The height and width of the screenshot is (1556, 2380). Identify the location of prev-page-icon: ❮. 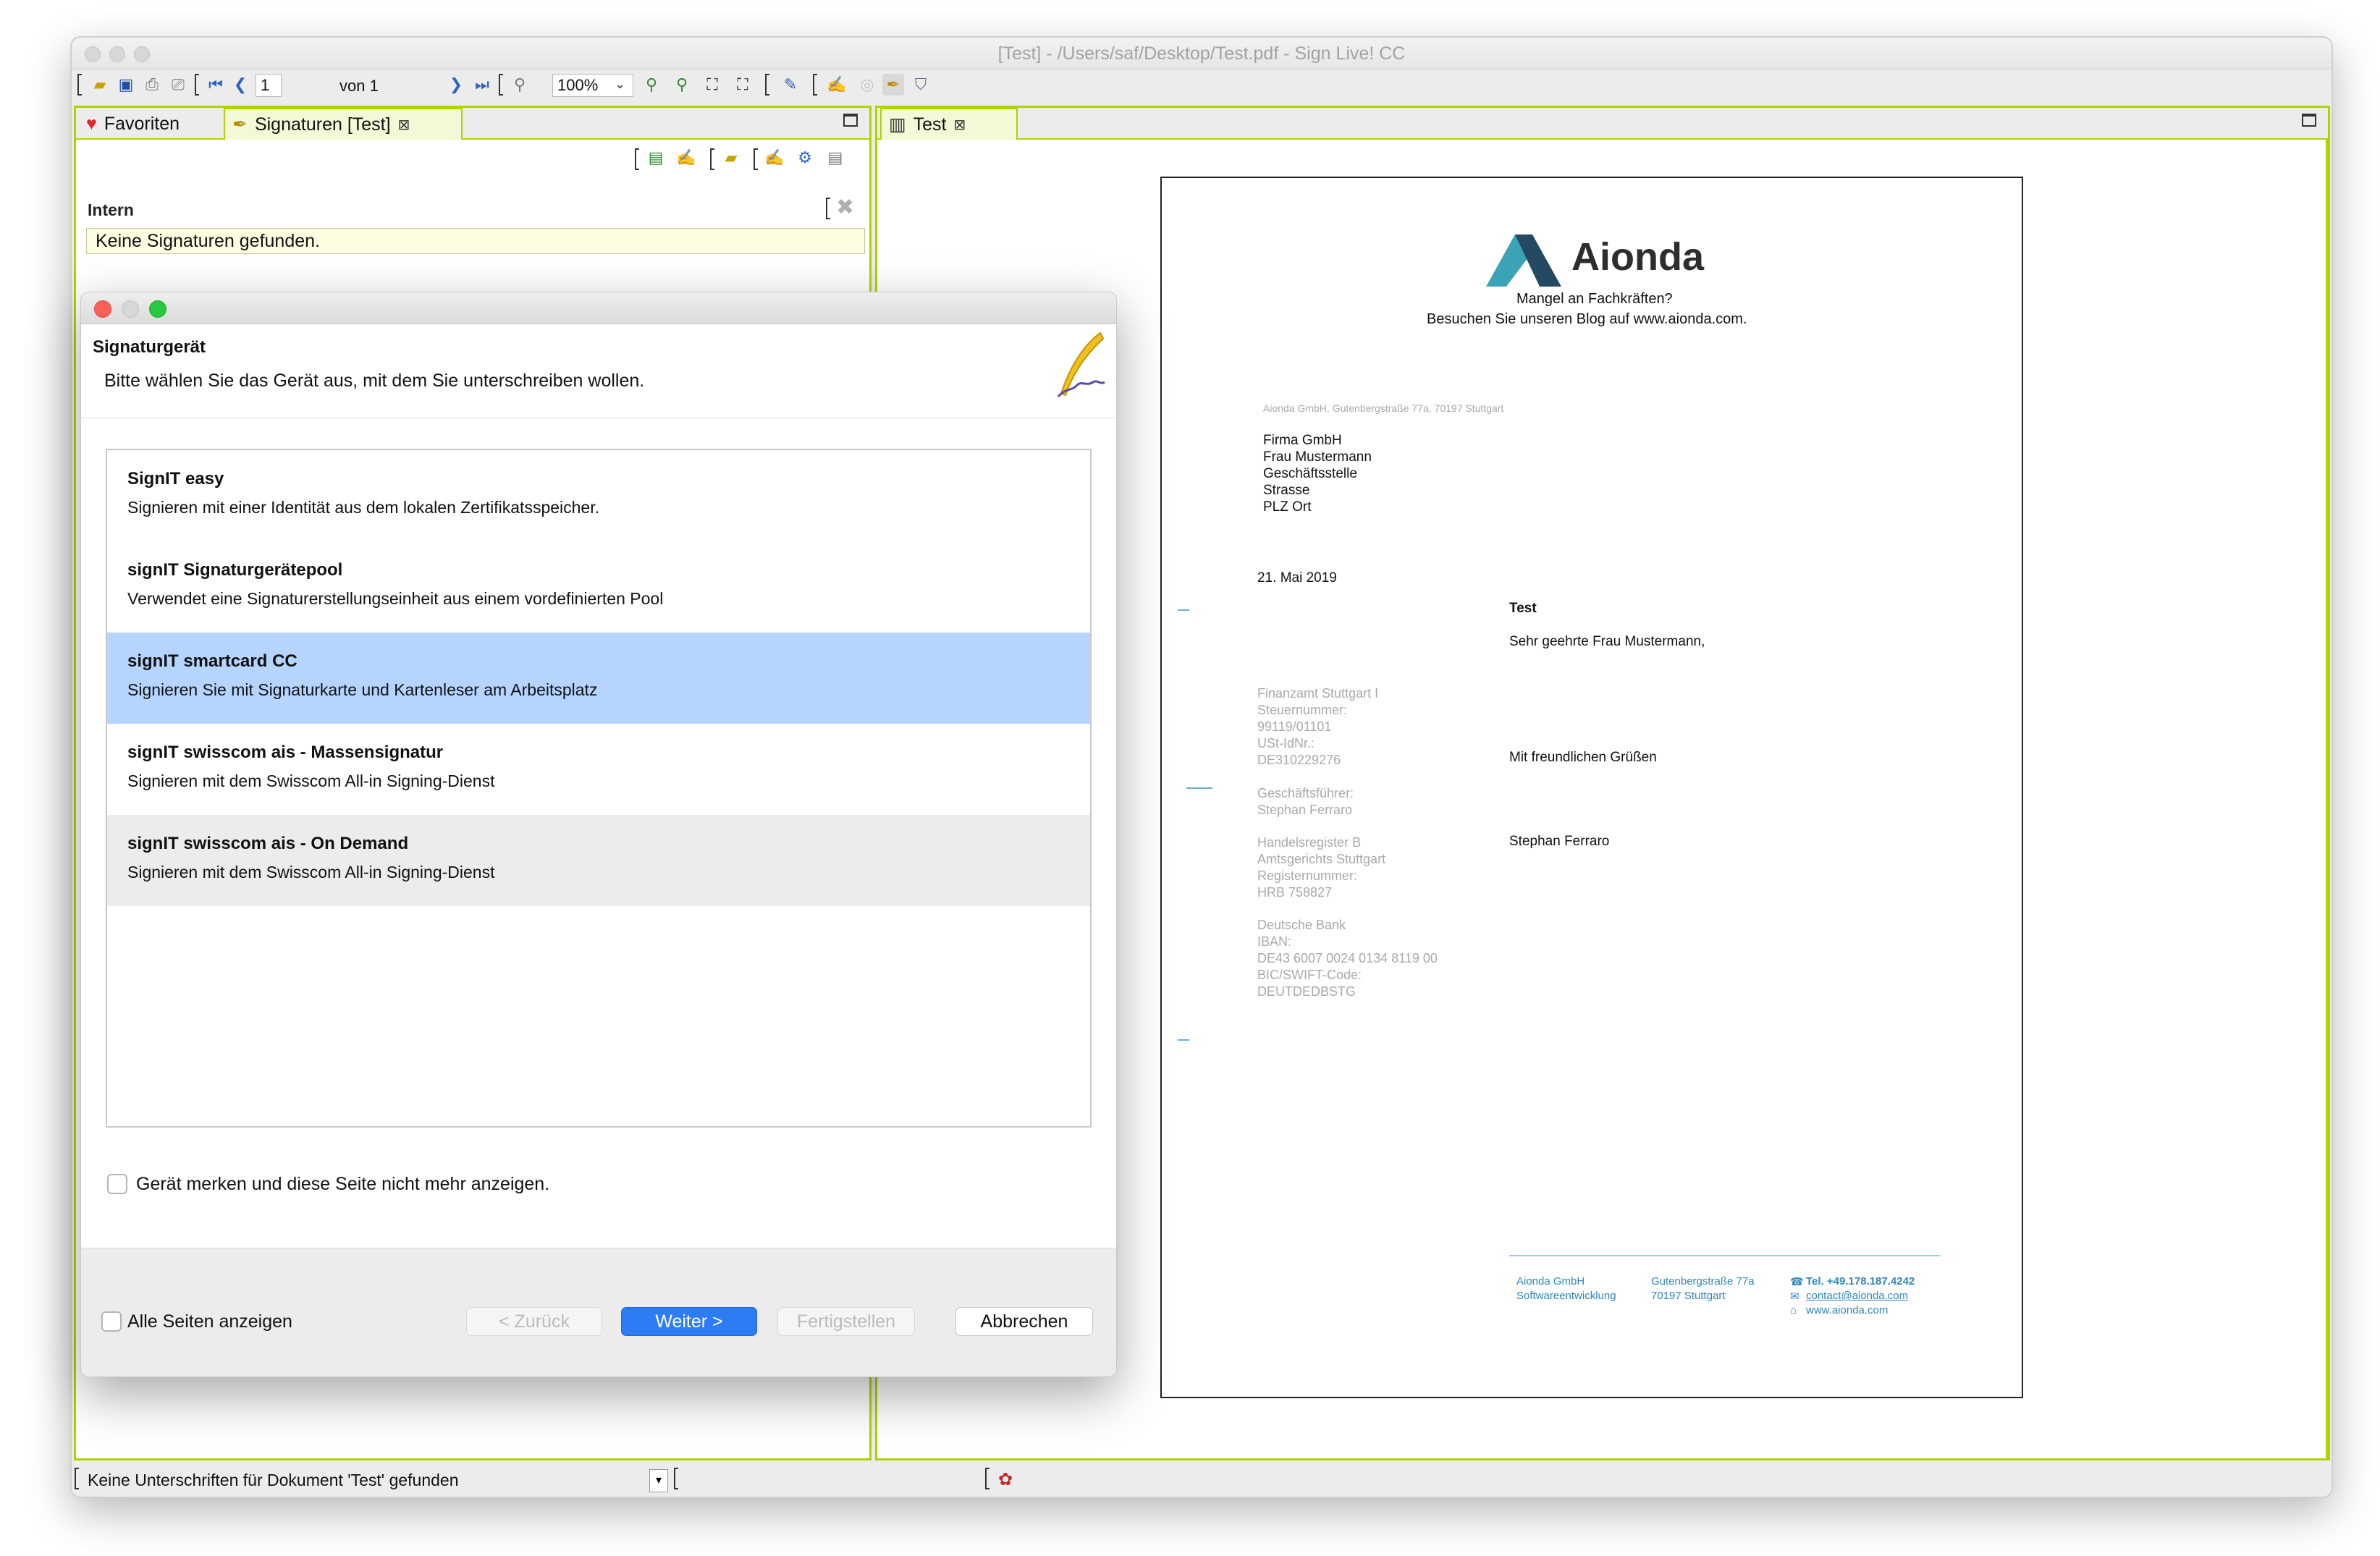
(240, 85).